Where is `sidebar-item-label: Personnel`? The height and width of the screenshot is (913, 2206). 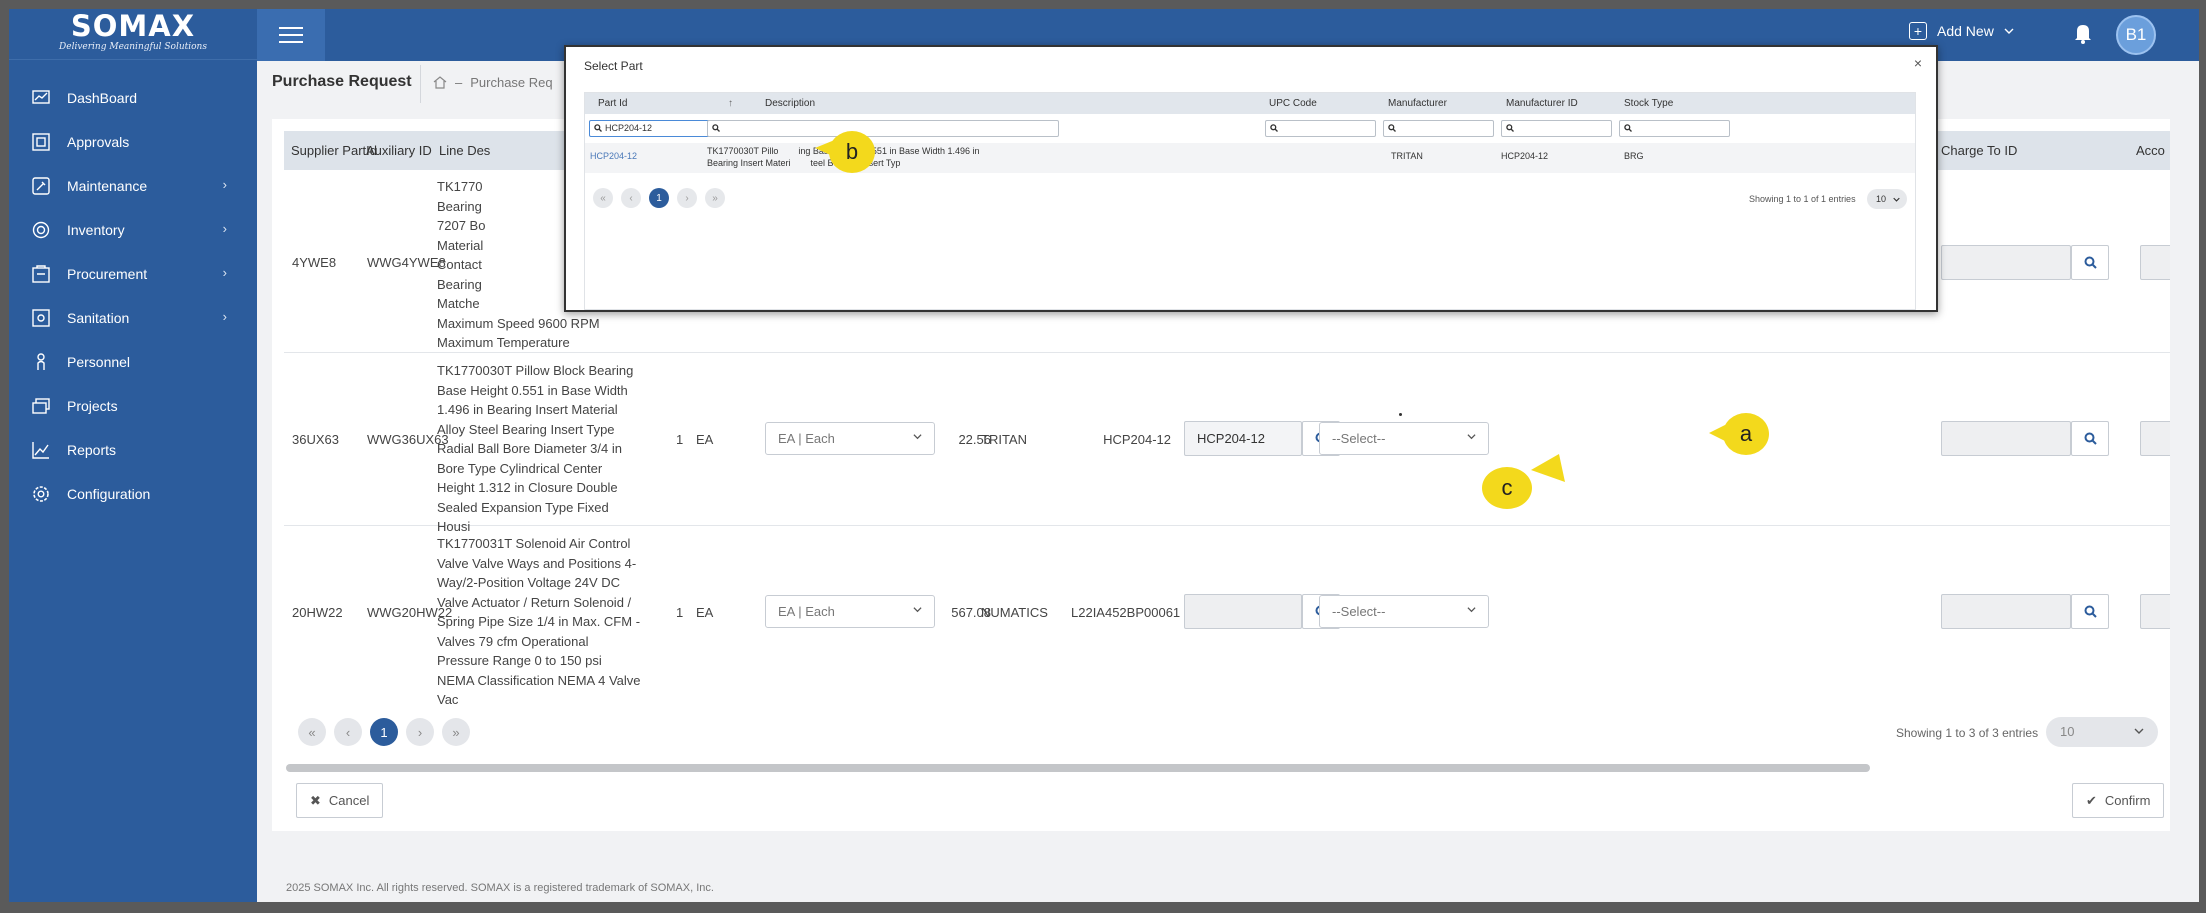 sidebar-item-label: Personnel is located at coordinates (99, 362).